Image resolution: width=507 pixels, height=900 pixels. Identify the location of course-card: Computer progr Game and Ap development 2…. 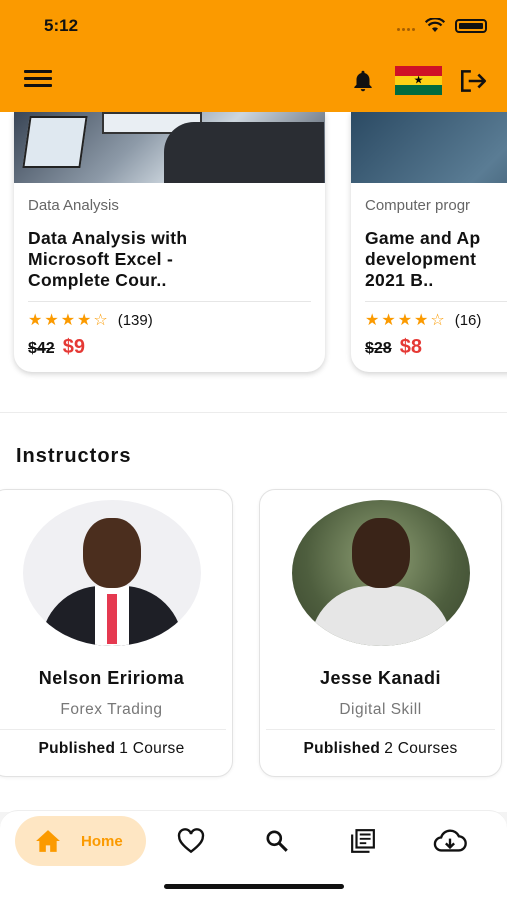
(429, 242).